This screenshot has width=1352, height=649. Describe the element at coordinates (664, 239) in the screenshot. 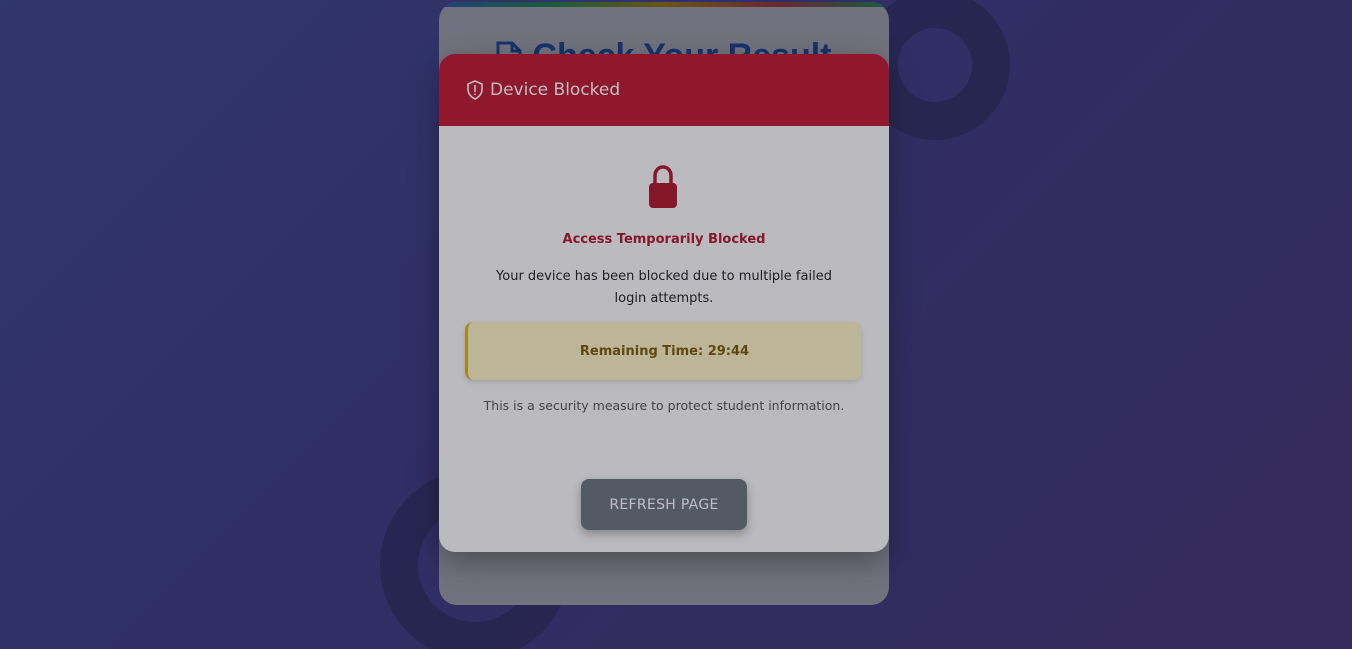

I see `blocked-heading: Access Temporarily Blocked` at that location.